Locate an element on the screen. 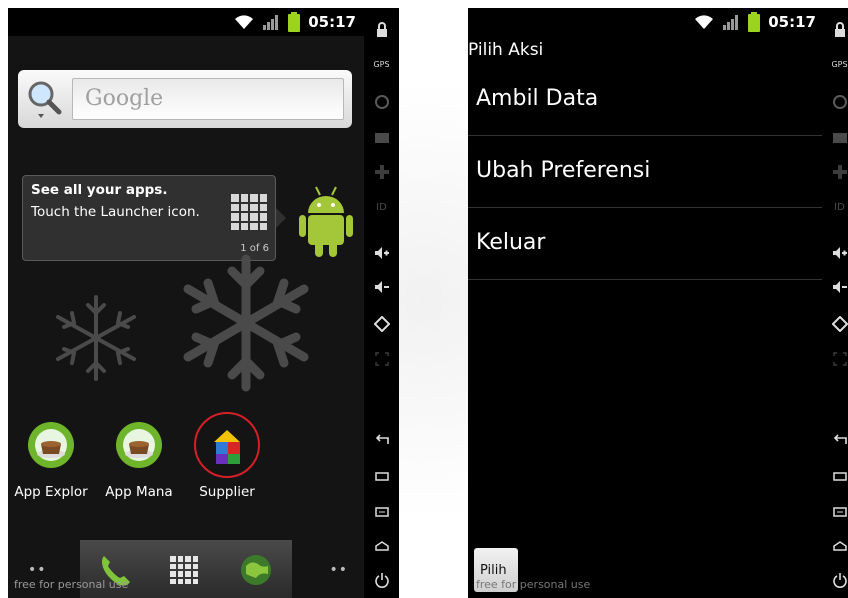  app-manager-icon is located at coordinates (139, 445).